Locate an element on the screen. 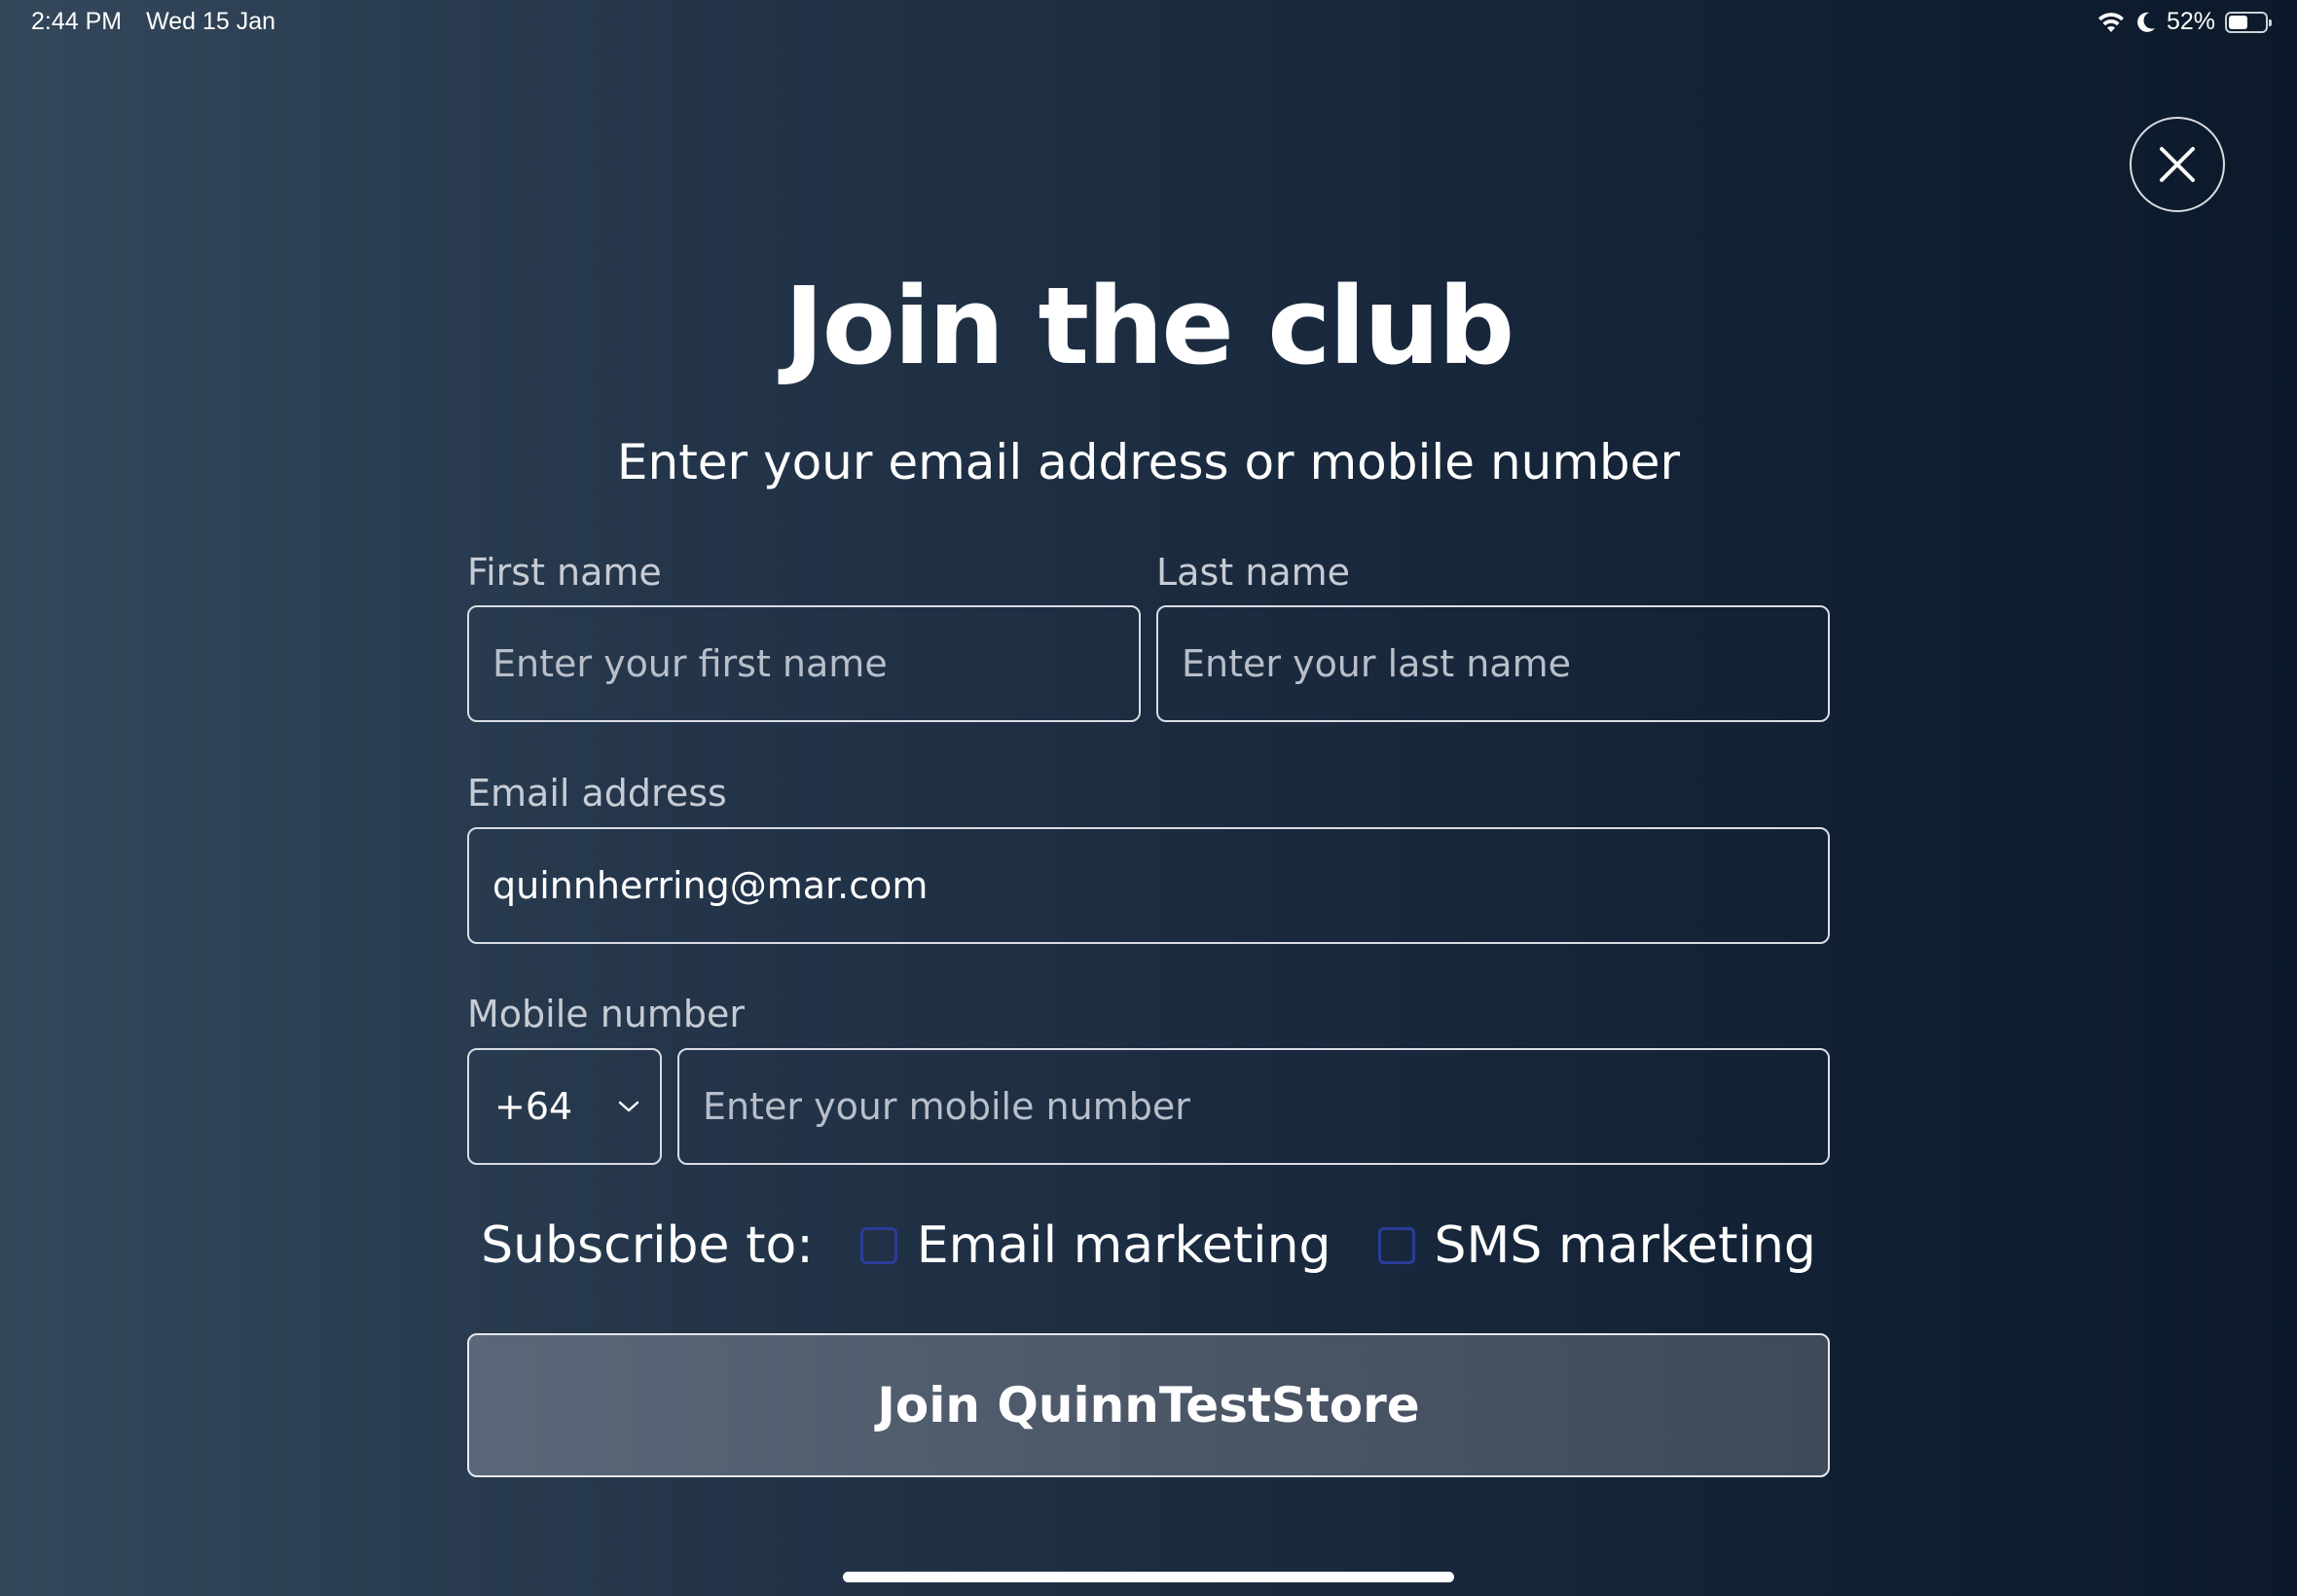 The width and height of the screenshot is (2297, 1596). wifi-icon is located at coordinates (2111, 22).